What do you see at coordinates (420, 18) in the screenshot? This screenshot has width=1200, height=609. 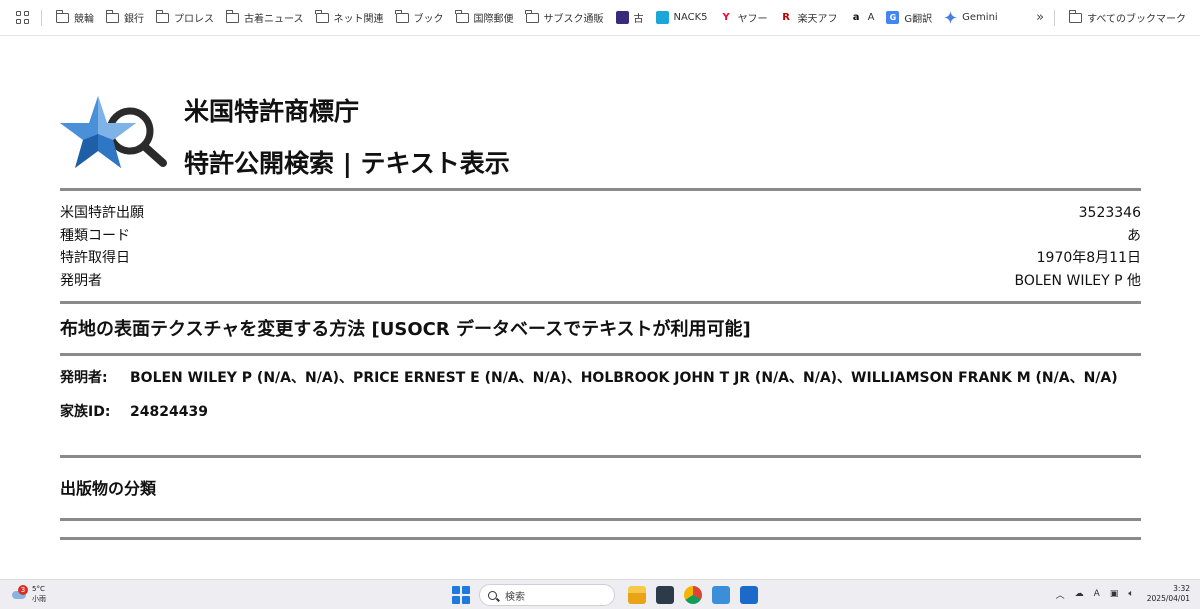 I see `bookmark-folder-book: ブック` at bounding box center [420, 18].